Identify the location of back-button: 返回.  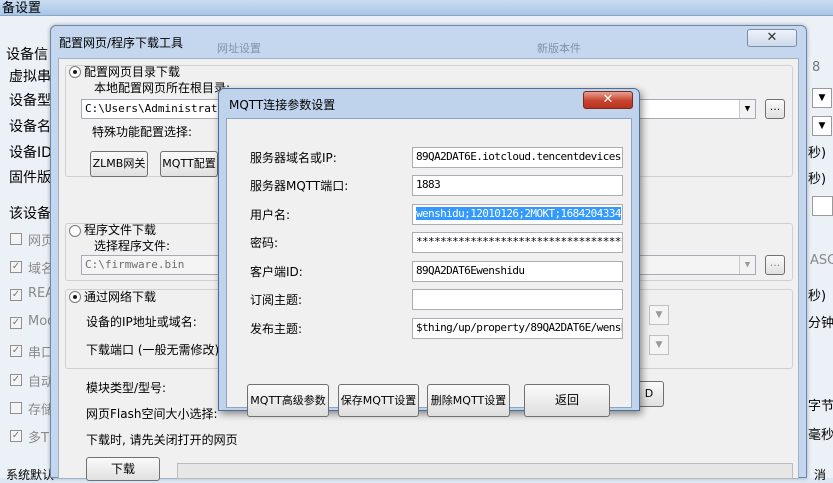
(567, 400).